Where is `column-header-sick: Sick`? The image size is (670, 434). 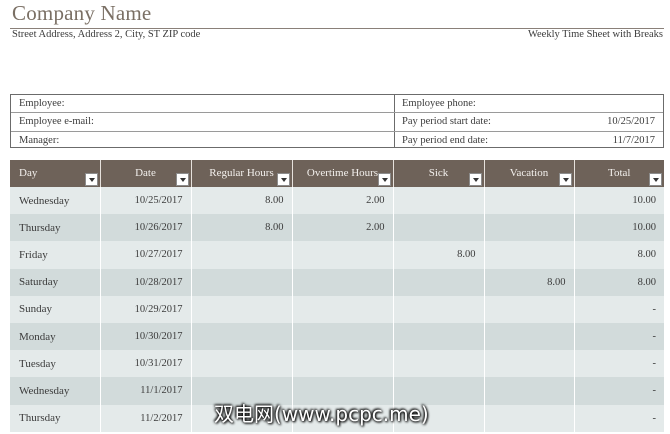
column-header-sick: Sick is located at coordinates (439, 173).